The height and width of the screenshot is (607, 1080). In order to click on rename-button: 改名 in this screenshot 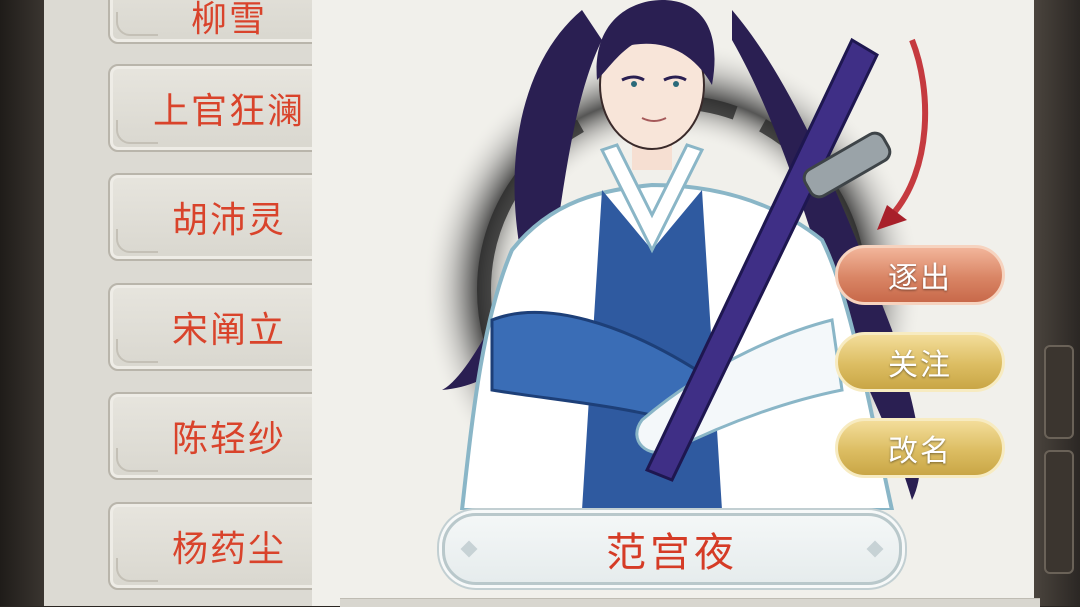, I will do `click(920, 448)`.